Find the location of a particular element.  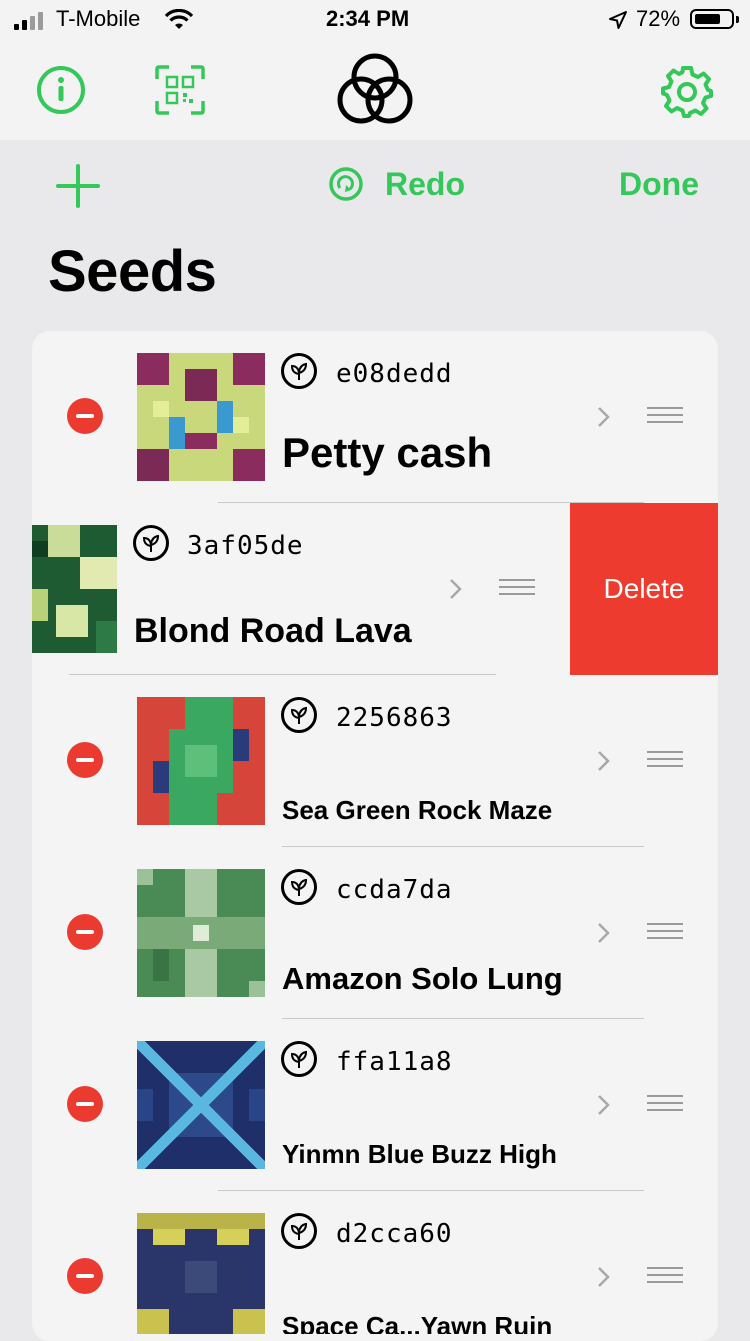

logo-icon is located at coordinates (375, 88).